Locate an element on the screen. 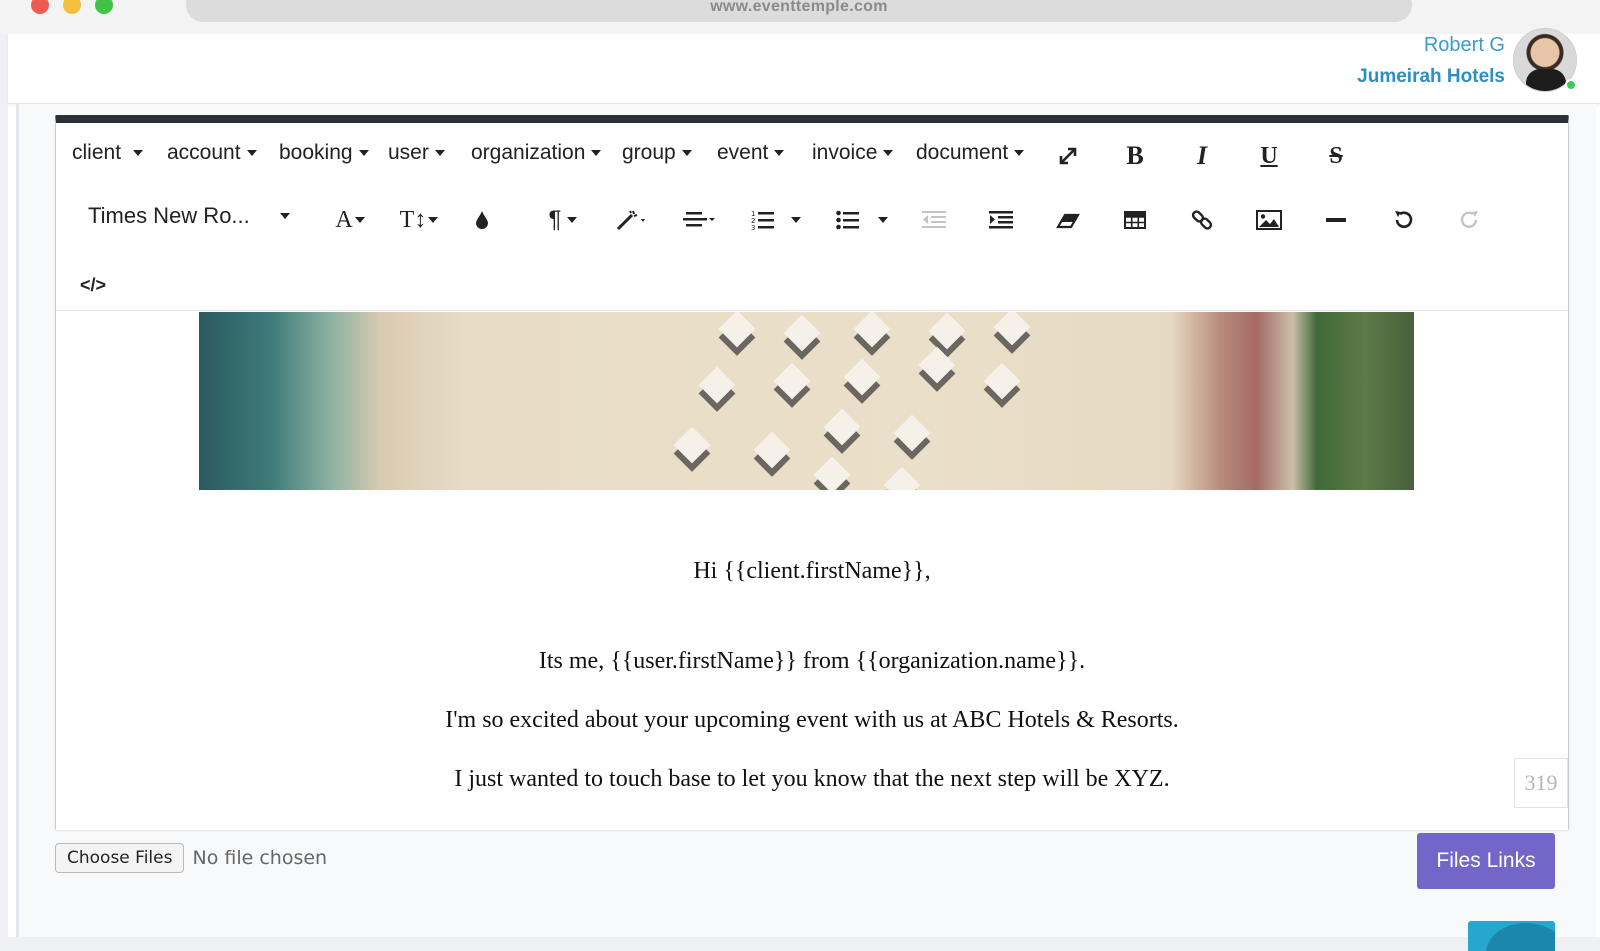 The image size is (1600, 951). choose-files-button: Choose Files is located at coordinates (120, 858).